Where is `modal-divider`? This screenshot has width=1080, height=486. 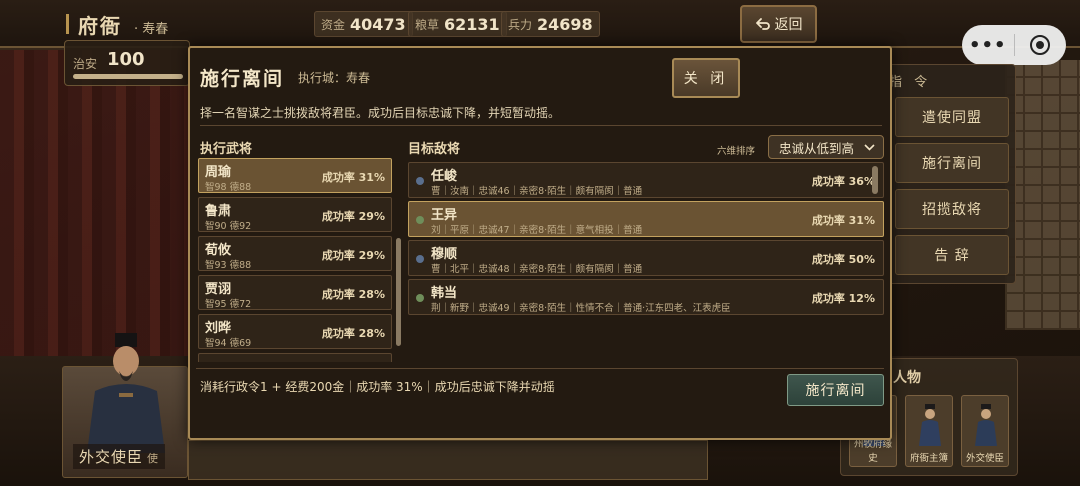 modal-divider is located at coordinates (541, 125).